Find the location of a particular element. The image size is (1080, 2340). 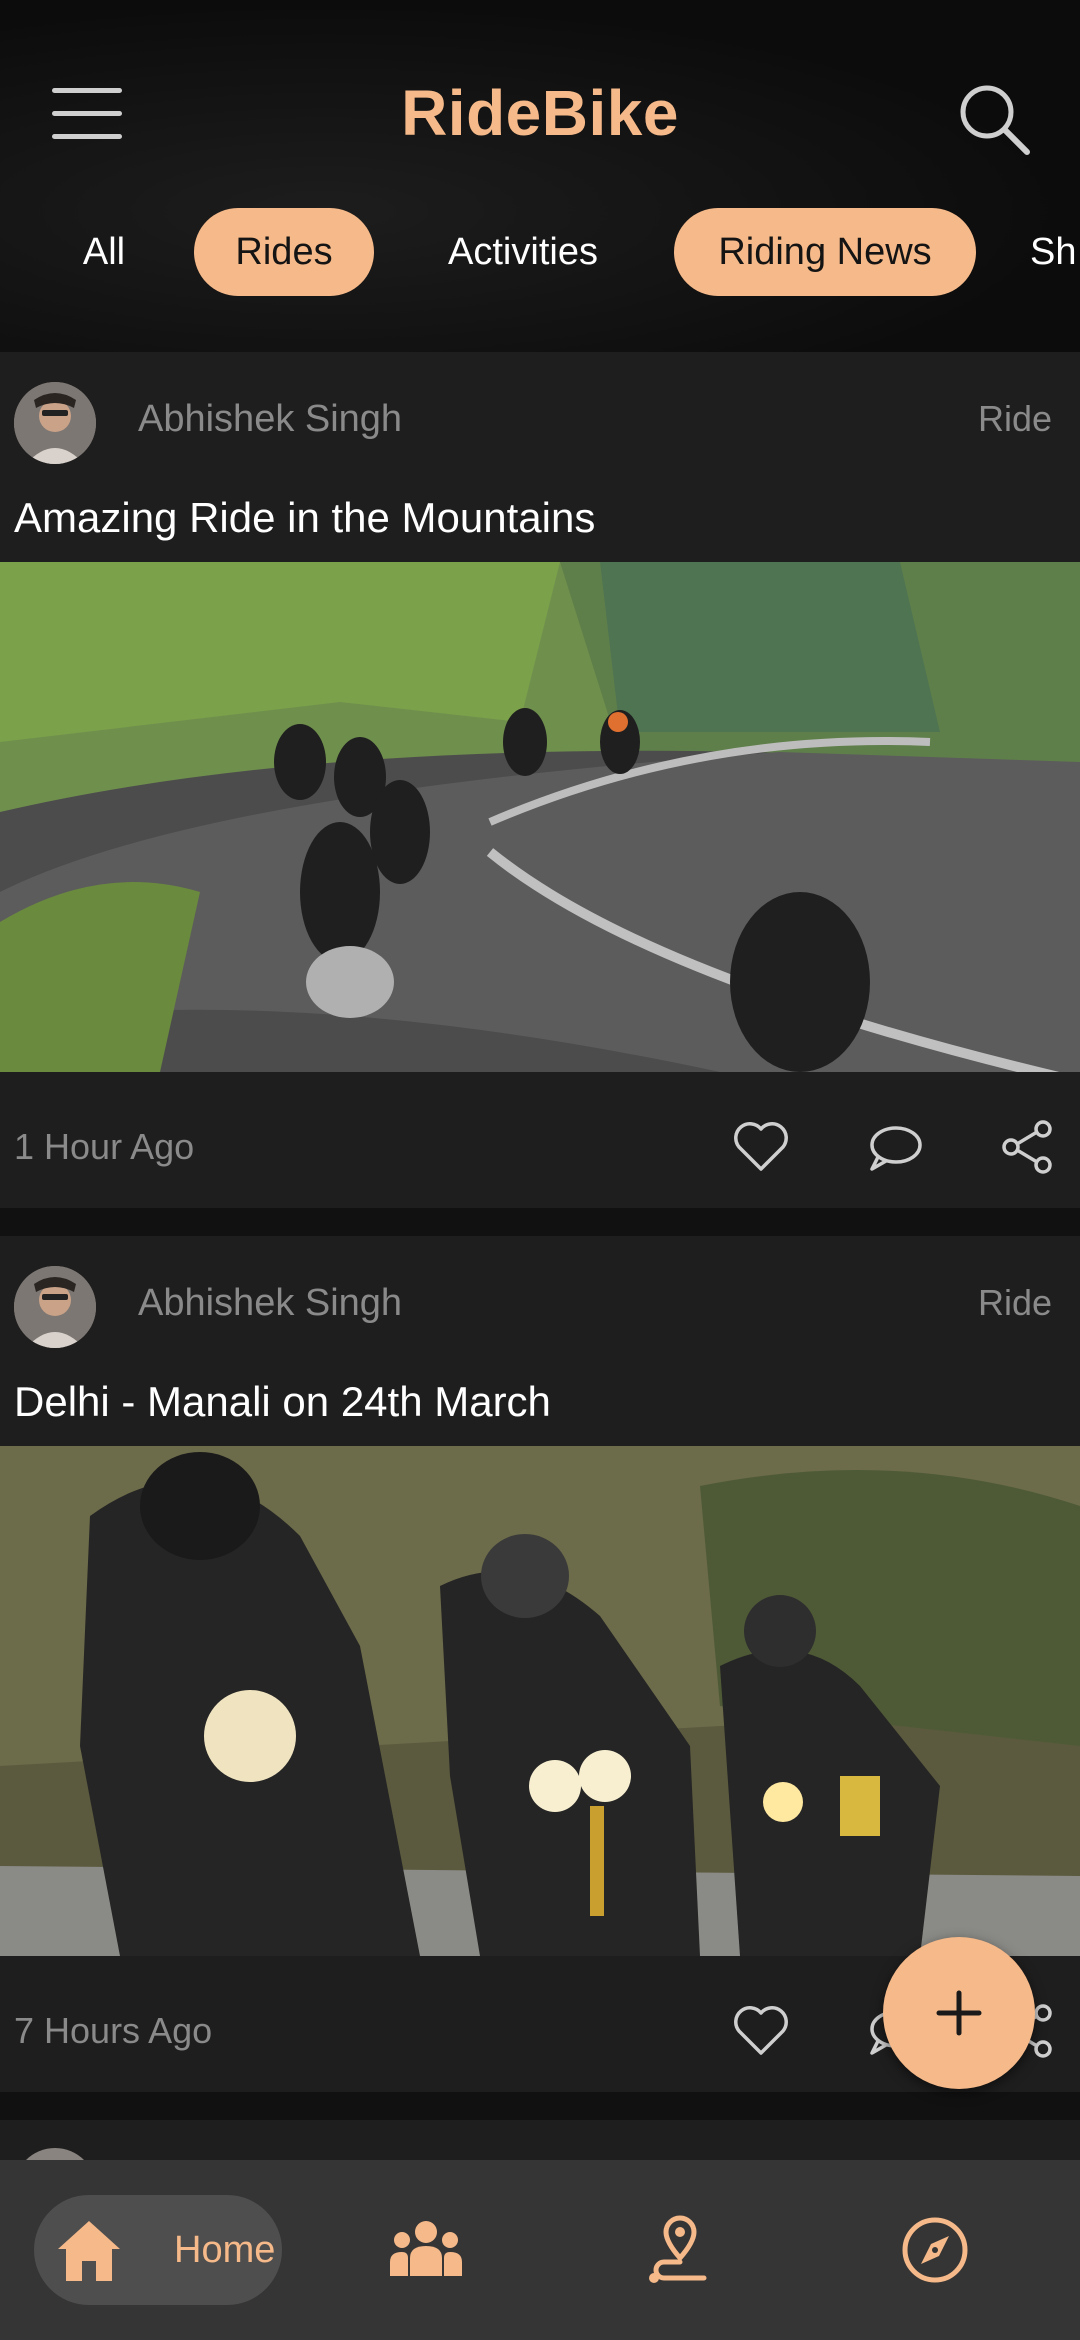

plus-icon is located at coordinates (959, 2013).